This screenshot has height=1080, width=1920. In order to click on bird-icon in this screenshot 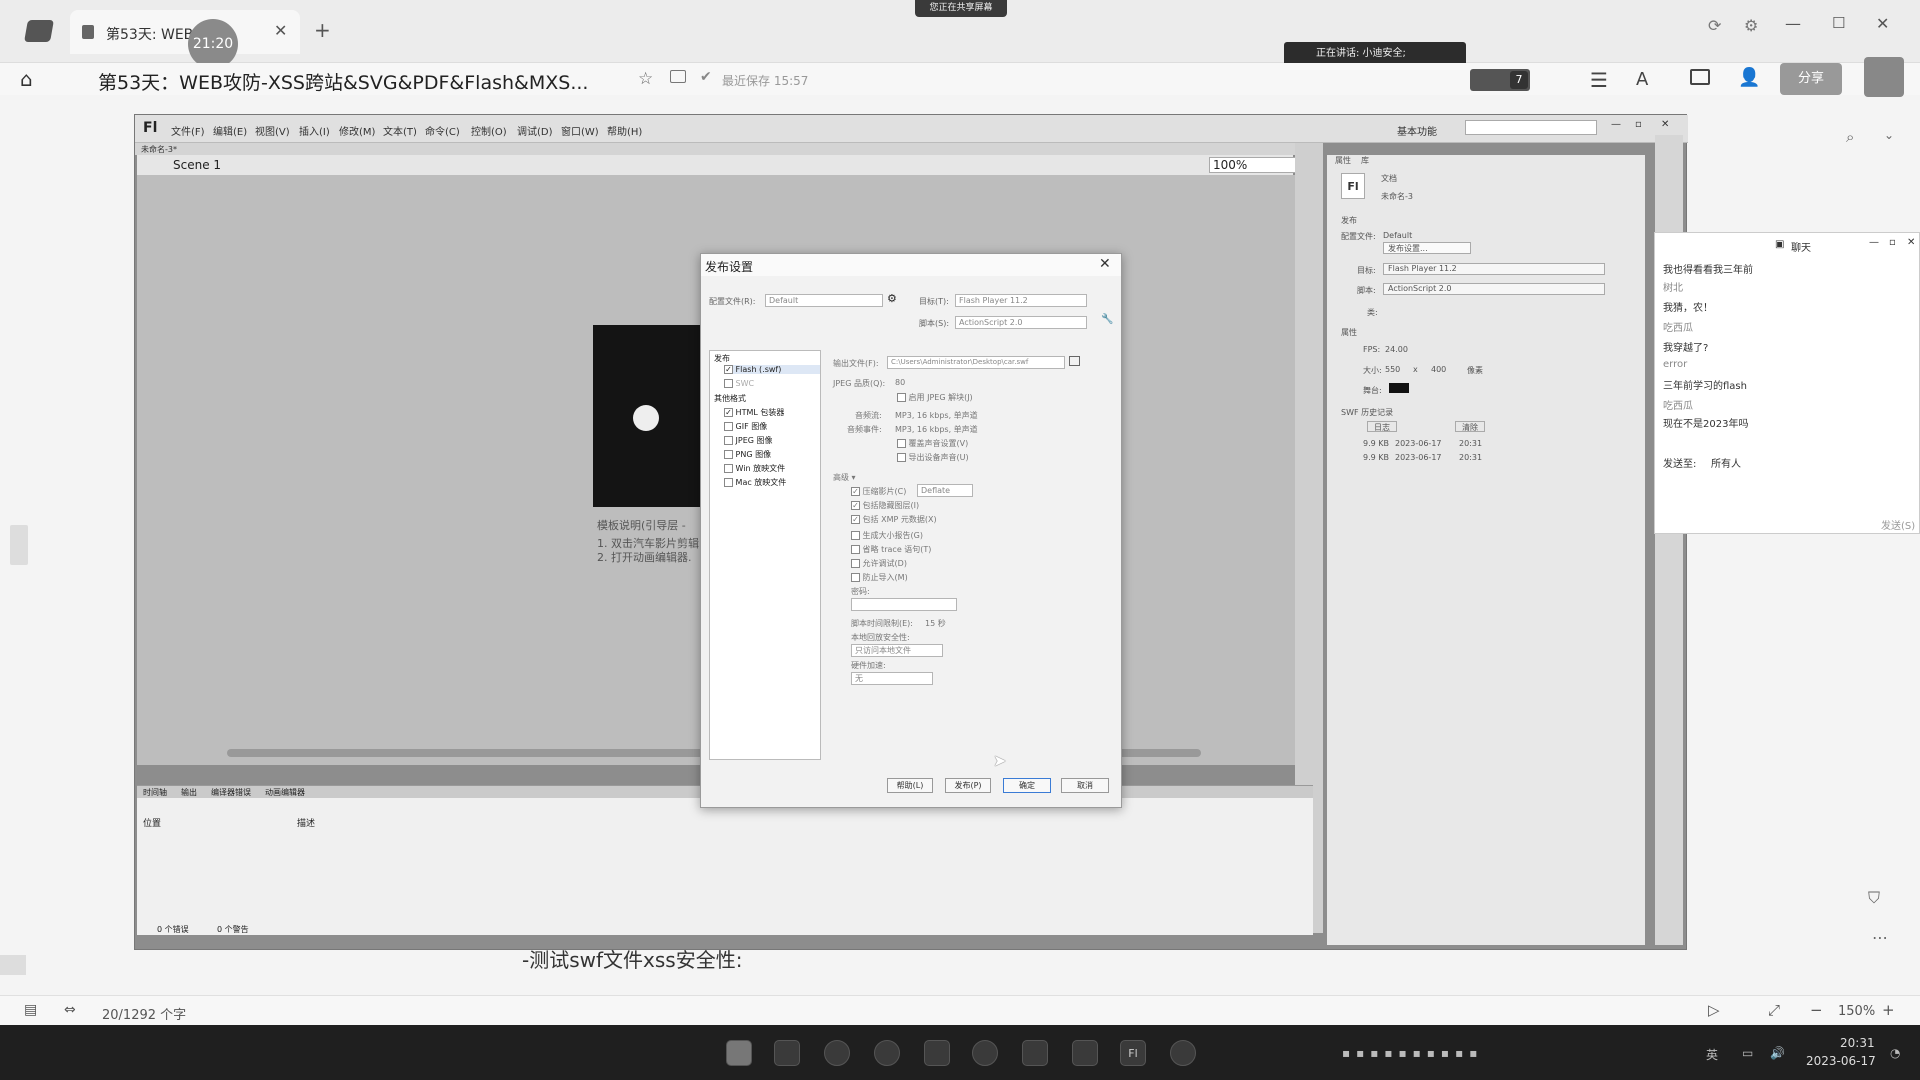, I will do `click(985, 1053)`.